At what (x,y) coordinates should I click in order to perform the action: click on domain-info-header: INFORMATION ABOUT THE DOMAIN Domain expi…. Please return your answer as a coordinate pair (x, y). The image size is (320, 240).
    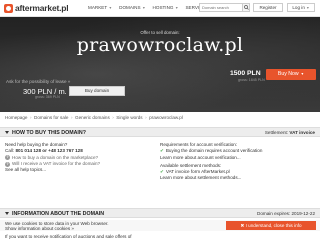
    Looking at the image, I should click on (160, 213).